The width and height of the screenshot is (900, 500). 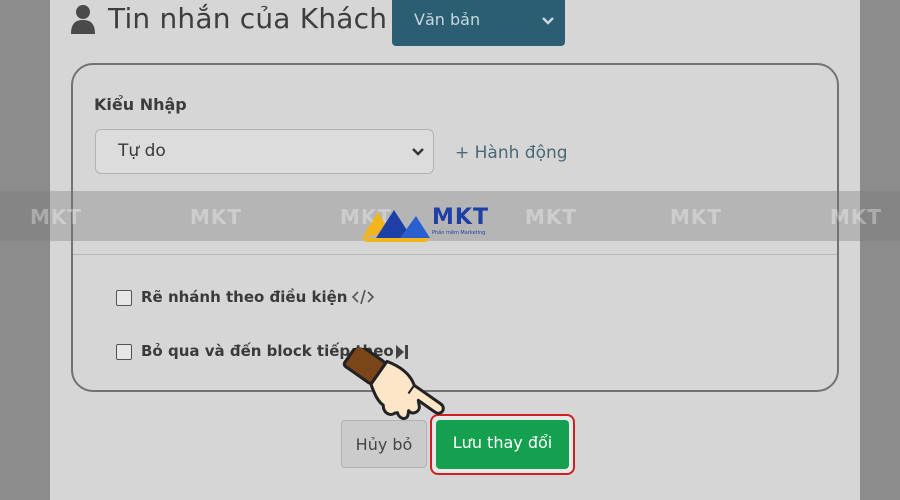 I want to click on input-mode-value: Tự do, so click(x=142, y=151).